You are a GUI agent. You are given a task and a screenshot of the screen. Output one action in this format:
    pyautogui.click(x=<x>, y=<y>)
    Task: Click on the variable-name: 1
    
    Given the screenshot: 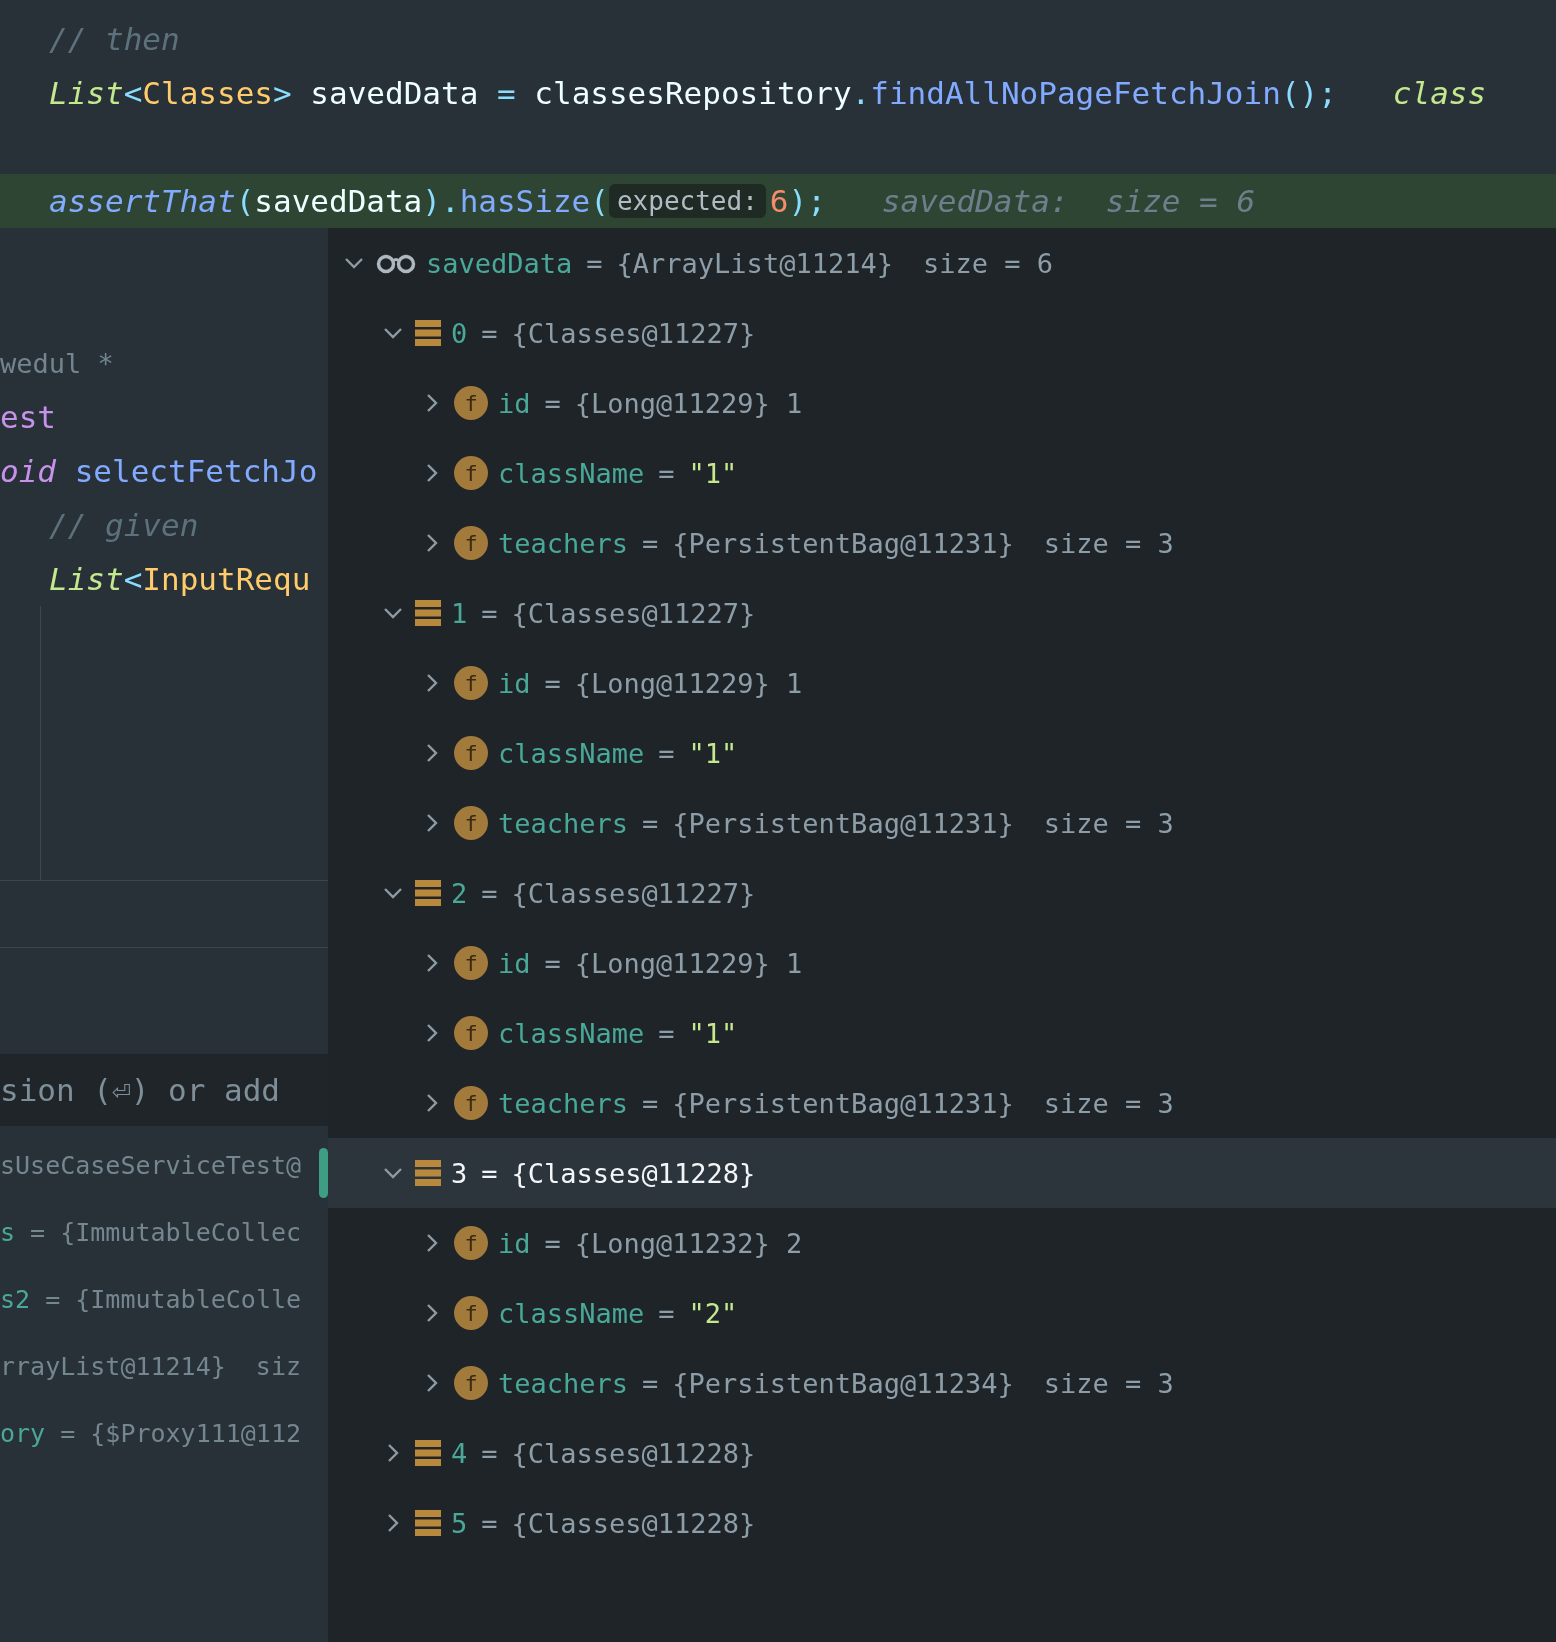 What is the action you would take?
    pyautogui.click(x=459, y=613)
    